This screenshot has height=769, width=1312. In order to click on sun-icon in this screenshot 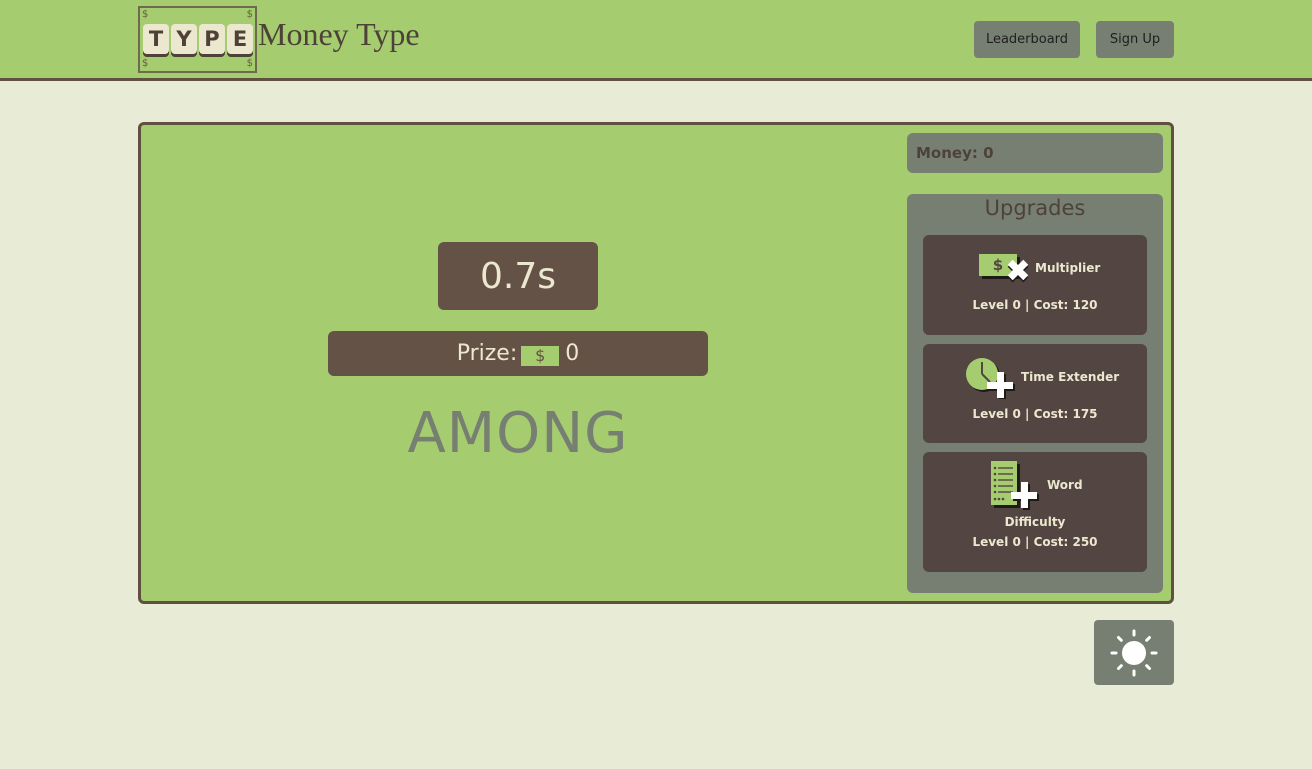, I will do `click(1134, 652)`.